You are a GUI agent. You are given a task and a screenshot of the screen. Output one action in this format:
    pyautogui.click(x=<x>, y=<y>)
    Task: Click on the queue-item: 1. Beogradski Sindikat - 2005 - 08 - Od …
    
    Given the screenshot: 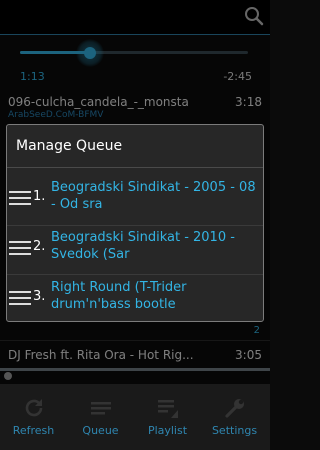 What is the action you would take?
    pyautogui.click(x=135, y=198)
    